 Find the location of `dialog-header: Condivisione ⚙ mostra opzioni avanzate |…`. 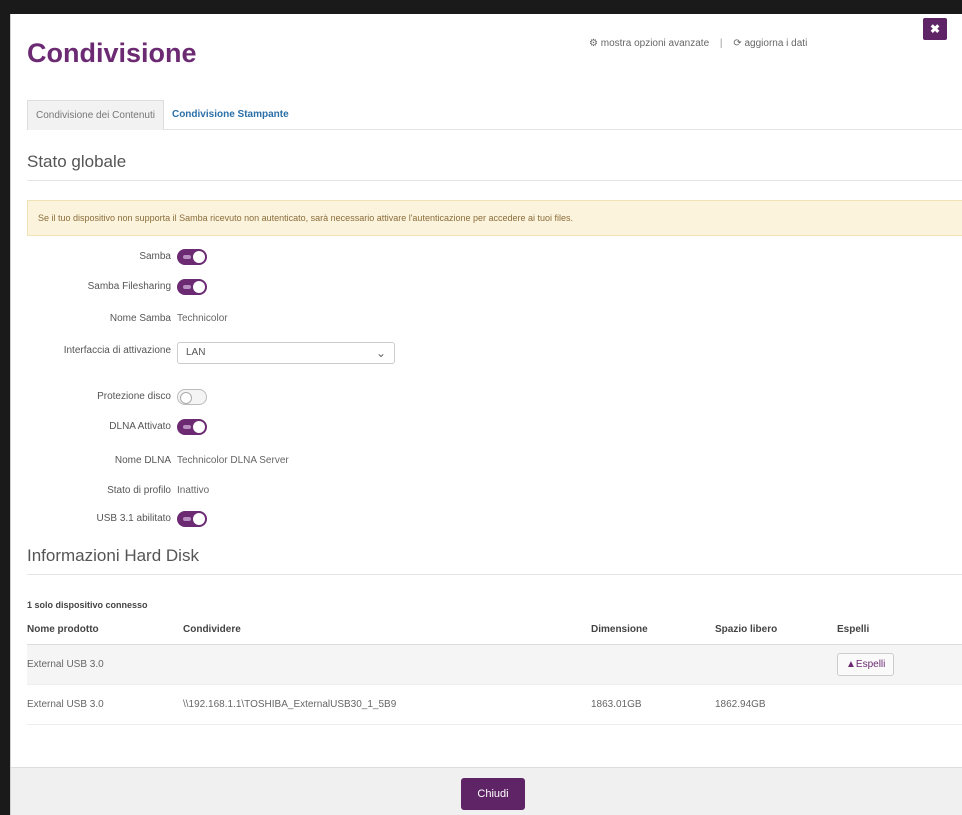

dialog-header: Condivisione ⚙ mostra opzioni avanzate |… is located at coordinates (486, 54).